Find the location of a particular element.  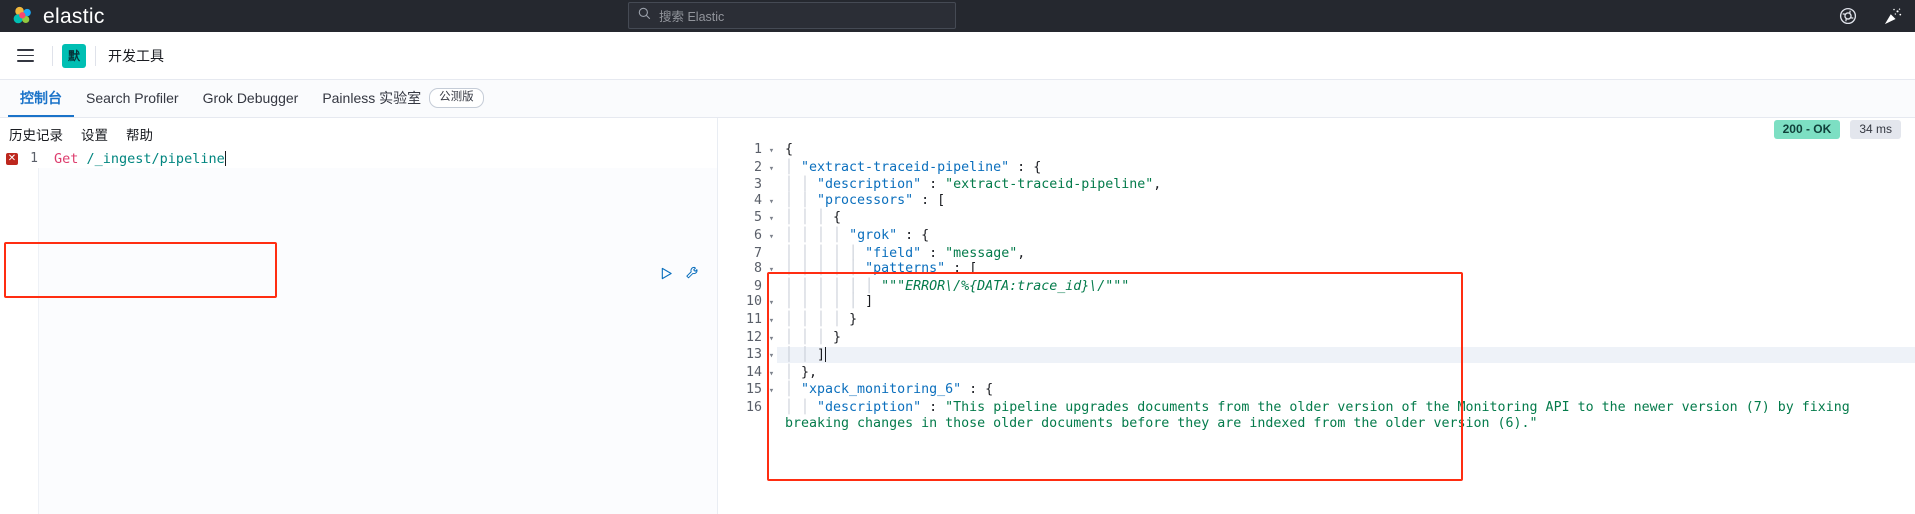

breadcrumb: 开发工具 is located at coordinates (136, 56).